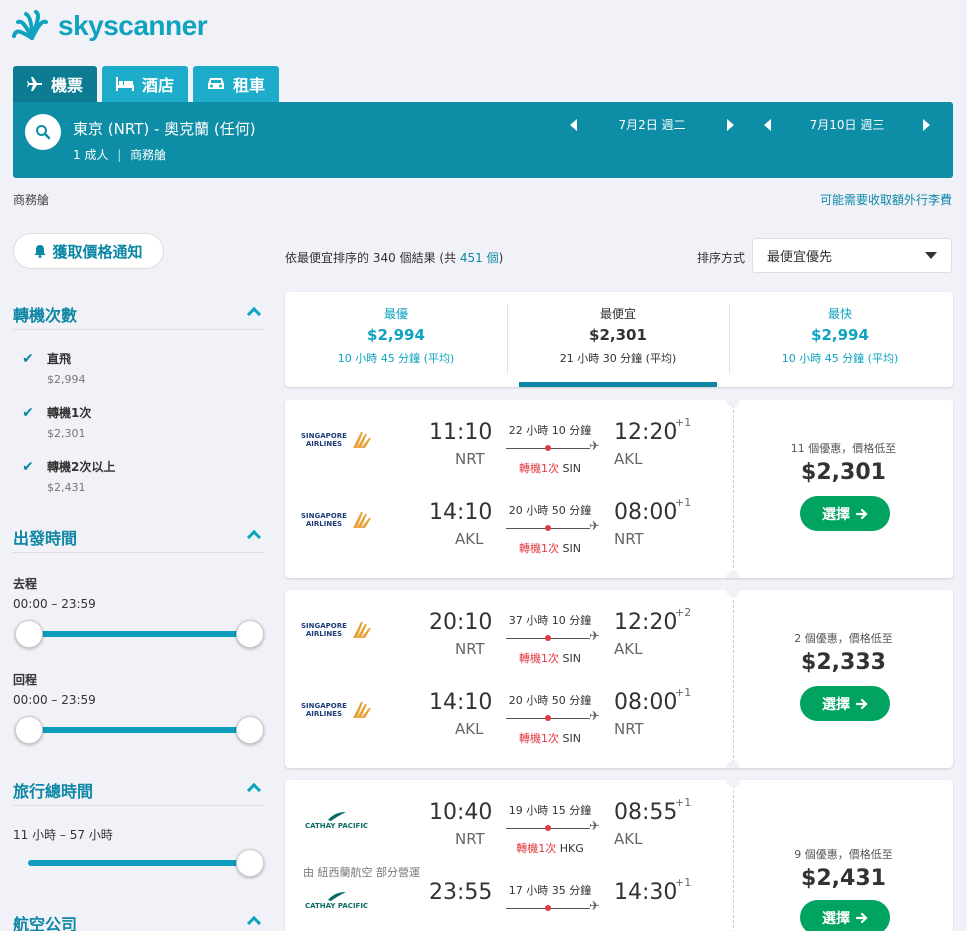 Image resolution: width=967 pixels, height=931 pixels. I want to click on deal-price: $2,333, so click(843, 662).